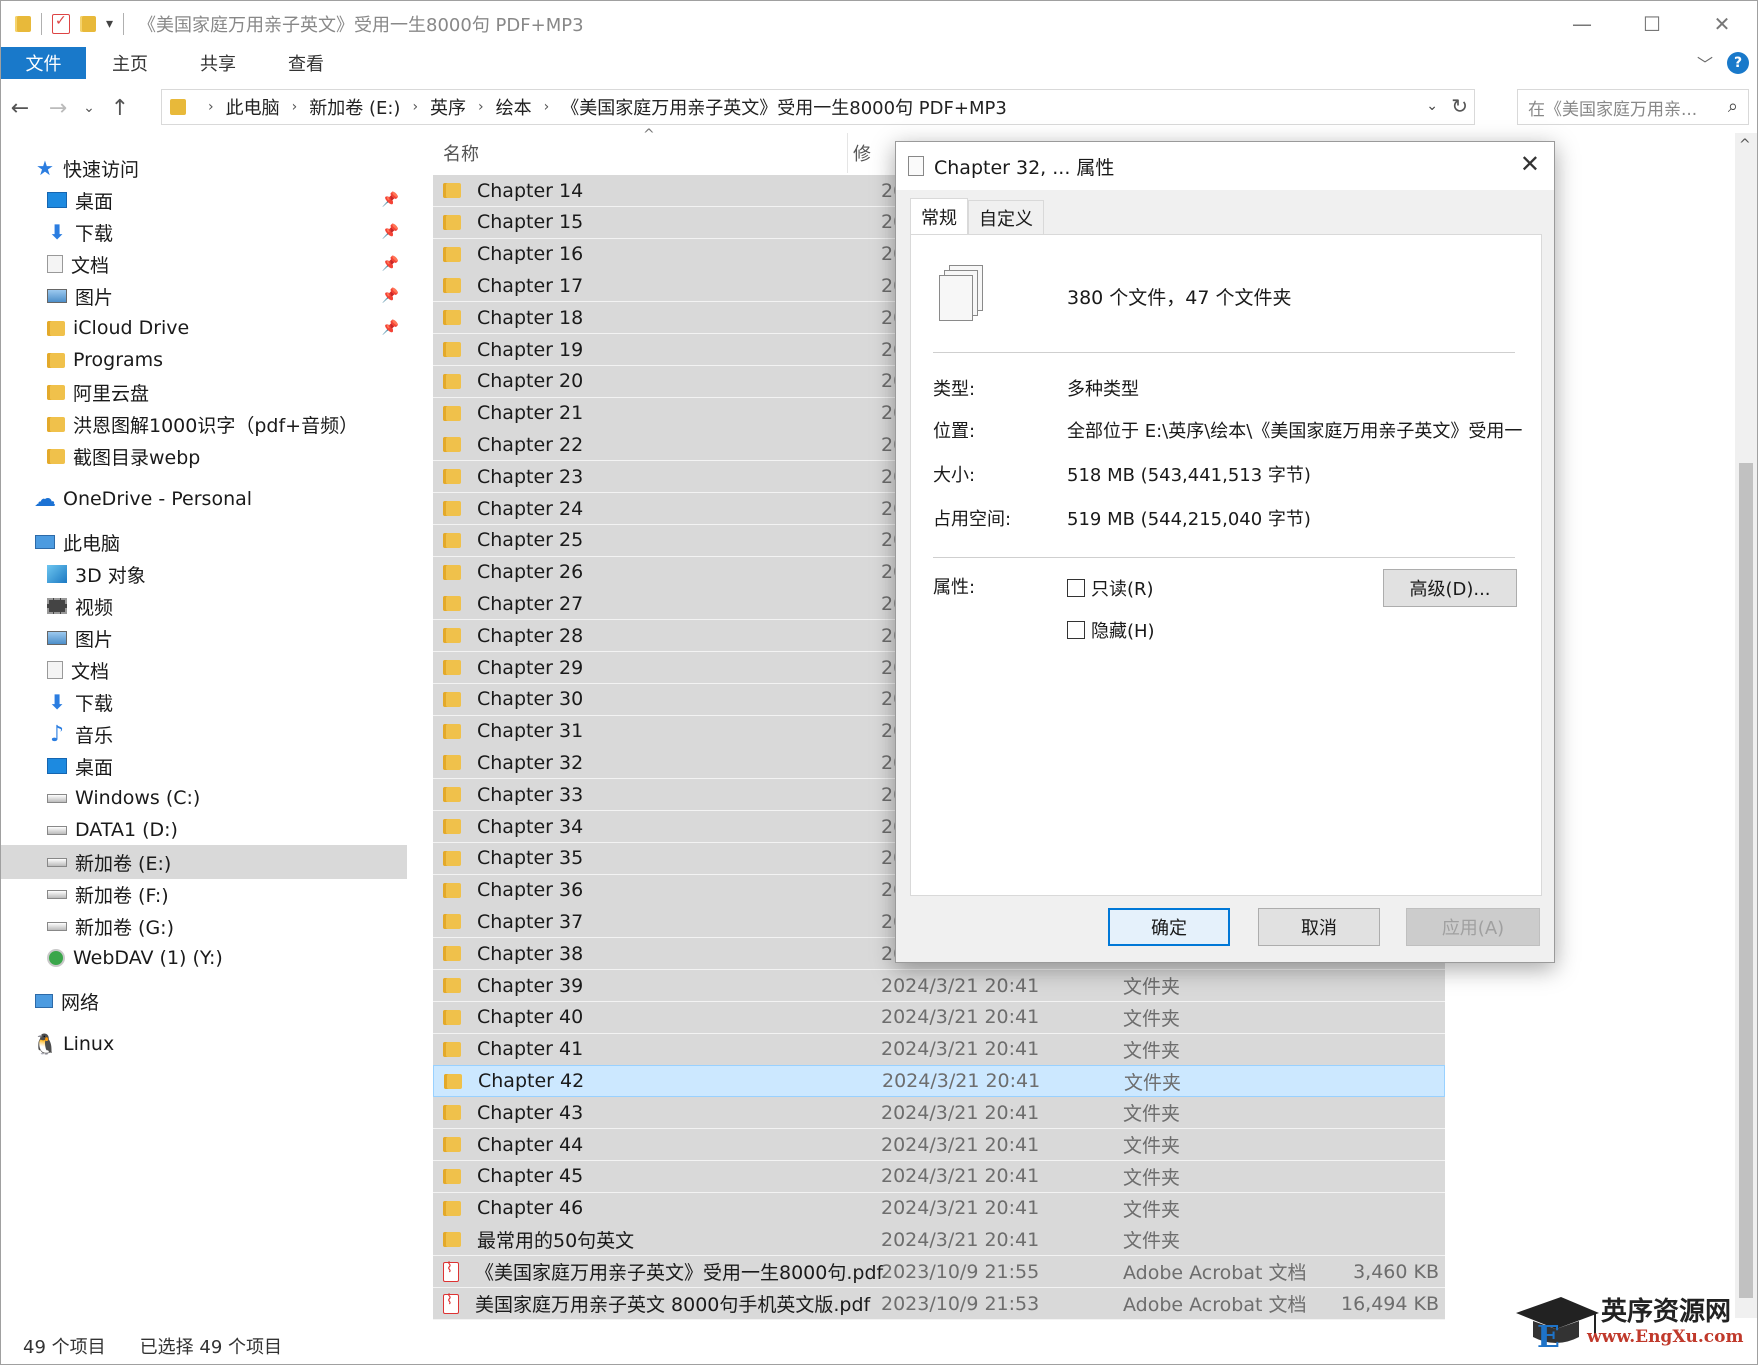 This screenshot has width=1758, height=1365. What do you see at coordinates (204, 926) in the screenshot?
I see `sidebar-item: 新加卷 (G:)` at bounding box center [204, 926].